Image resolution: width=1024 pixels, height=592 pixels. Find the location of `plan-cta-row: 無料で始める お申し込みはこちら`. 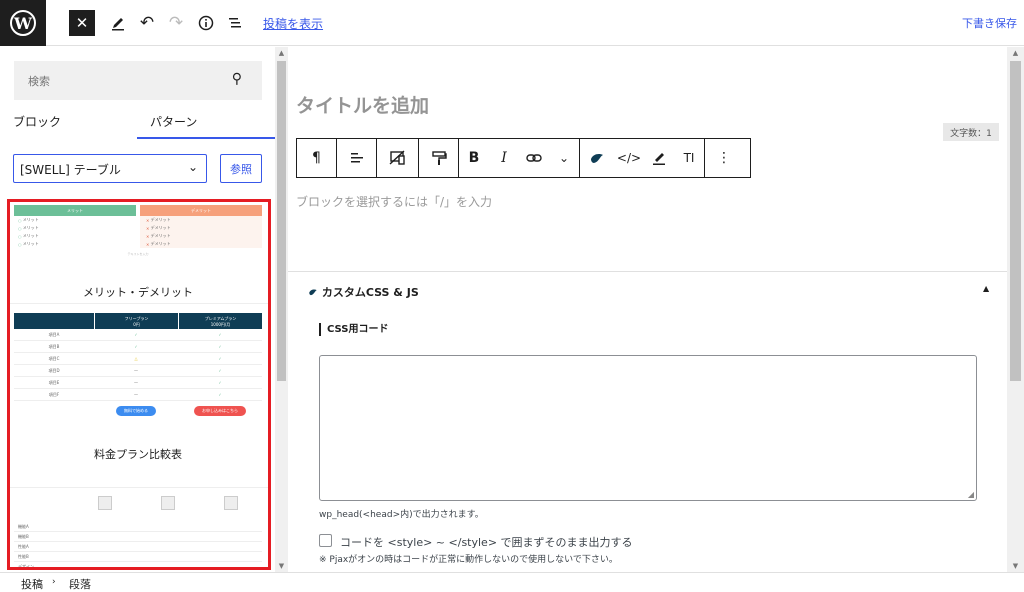

plan-cta-row: 無料で始める お申し込みはこちら is located at coordinates (138, 411).